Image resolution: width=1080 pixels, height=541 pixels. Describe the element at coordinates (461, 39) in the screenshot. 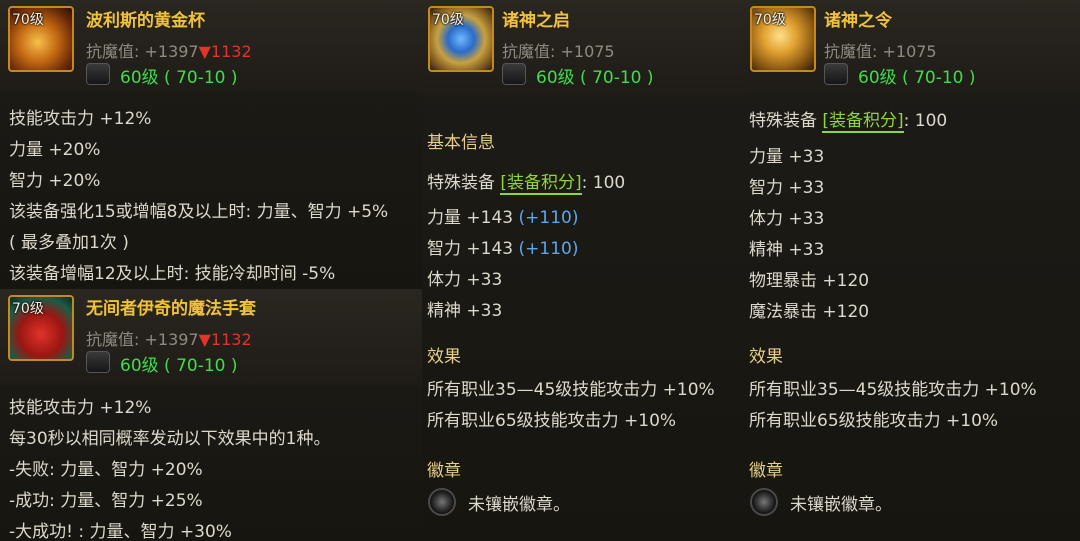

I see `dawn-of-gods-icon: 70级` at that location.